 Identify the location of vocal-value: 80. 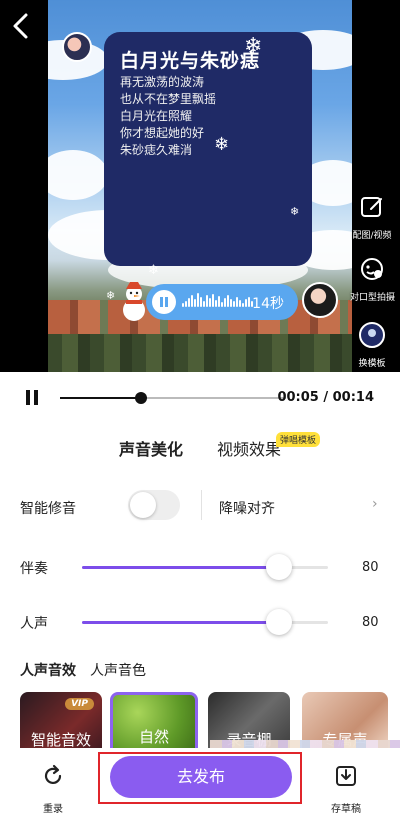
(370, 622).